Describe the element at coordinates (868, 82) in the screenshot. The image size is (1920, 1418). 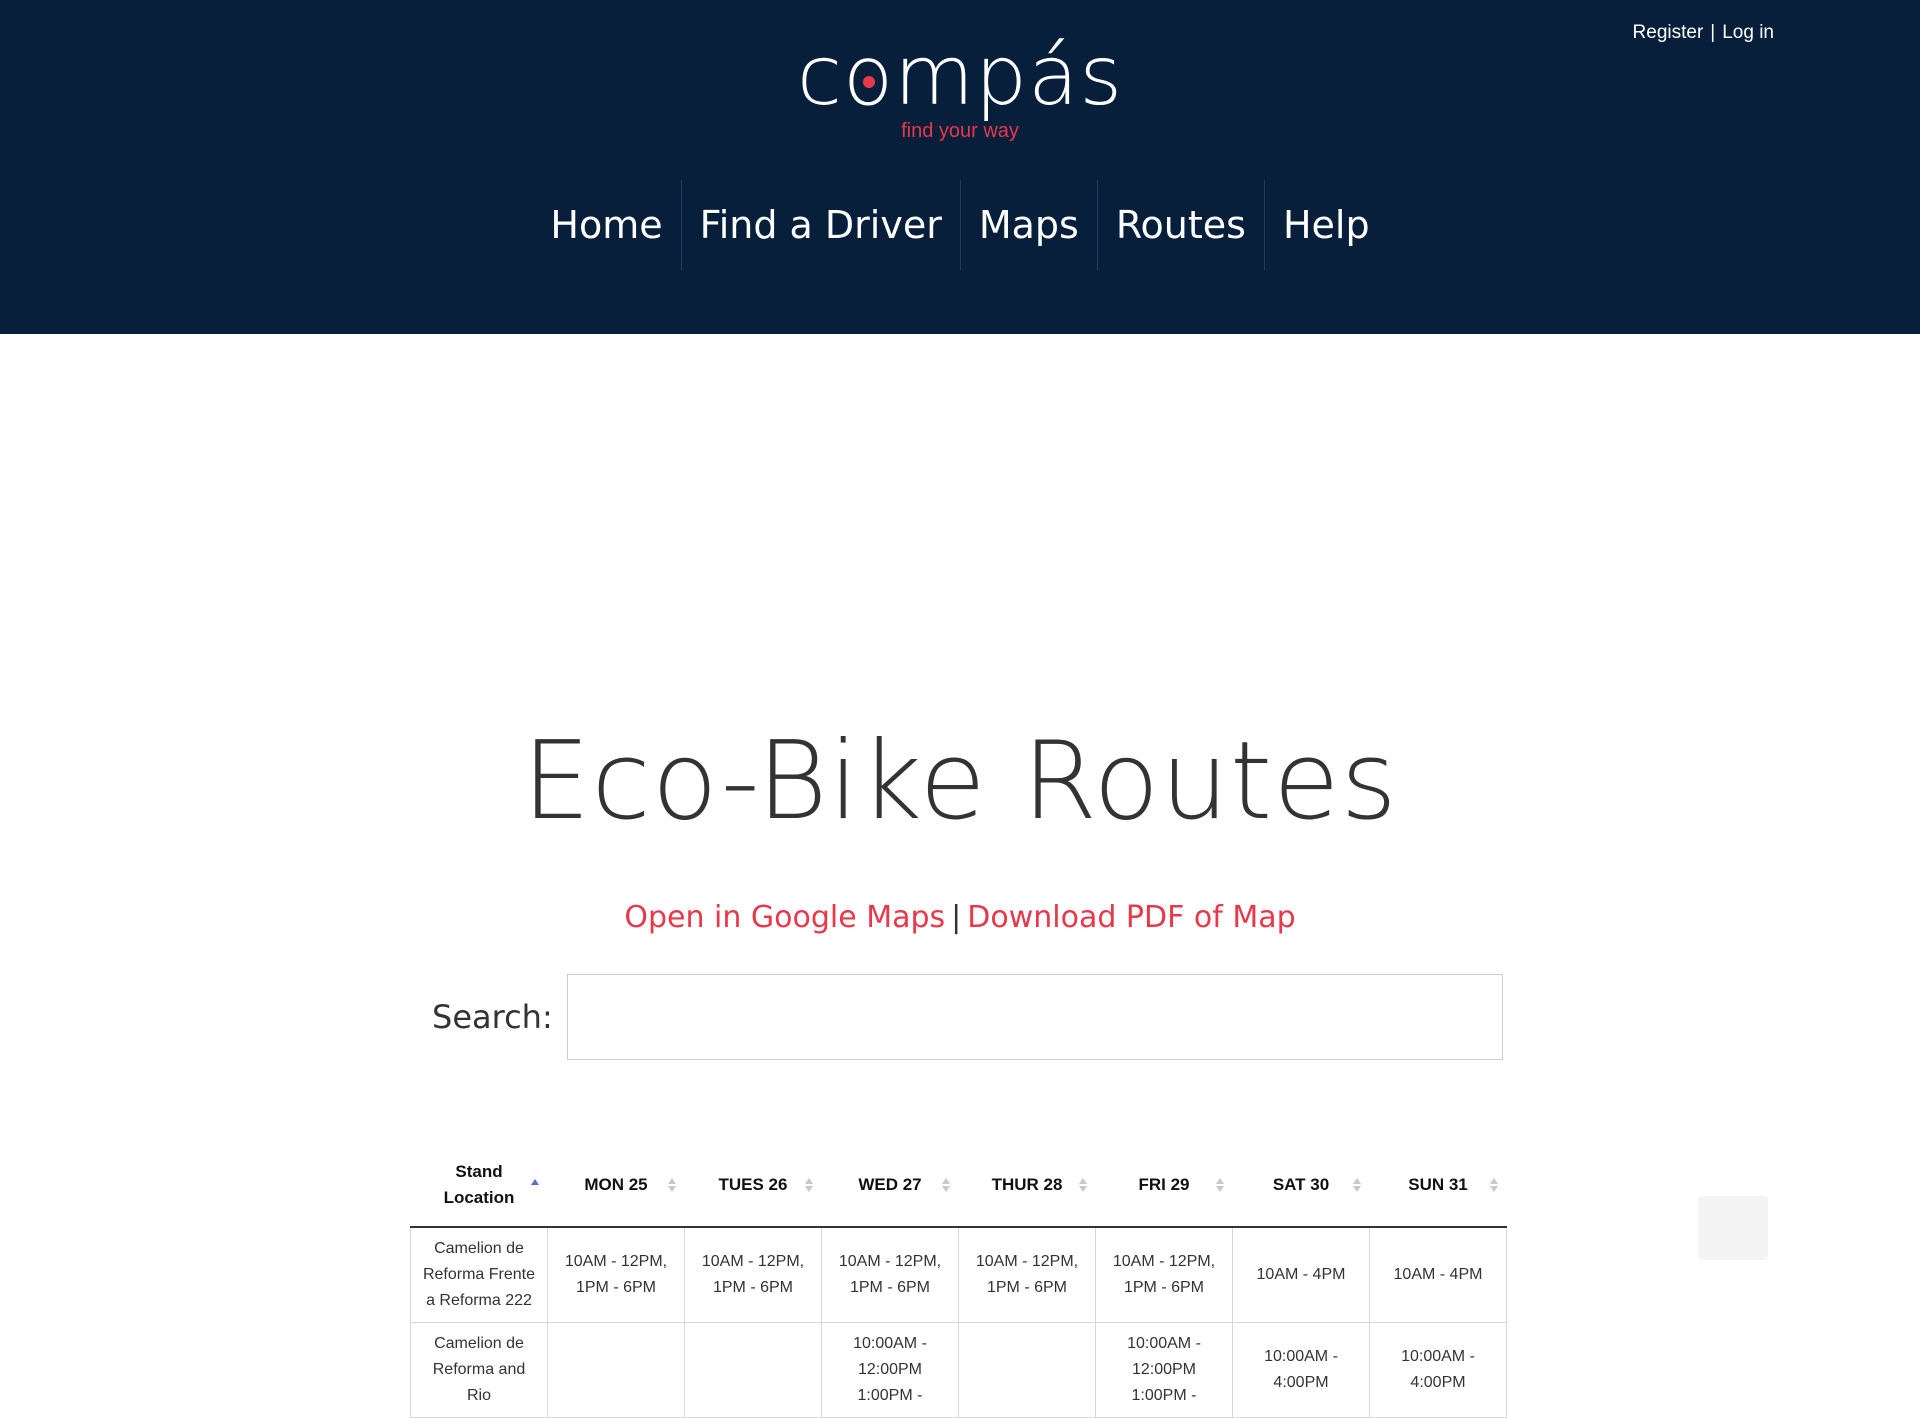
I see `compass-dot` at that location.